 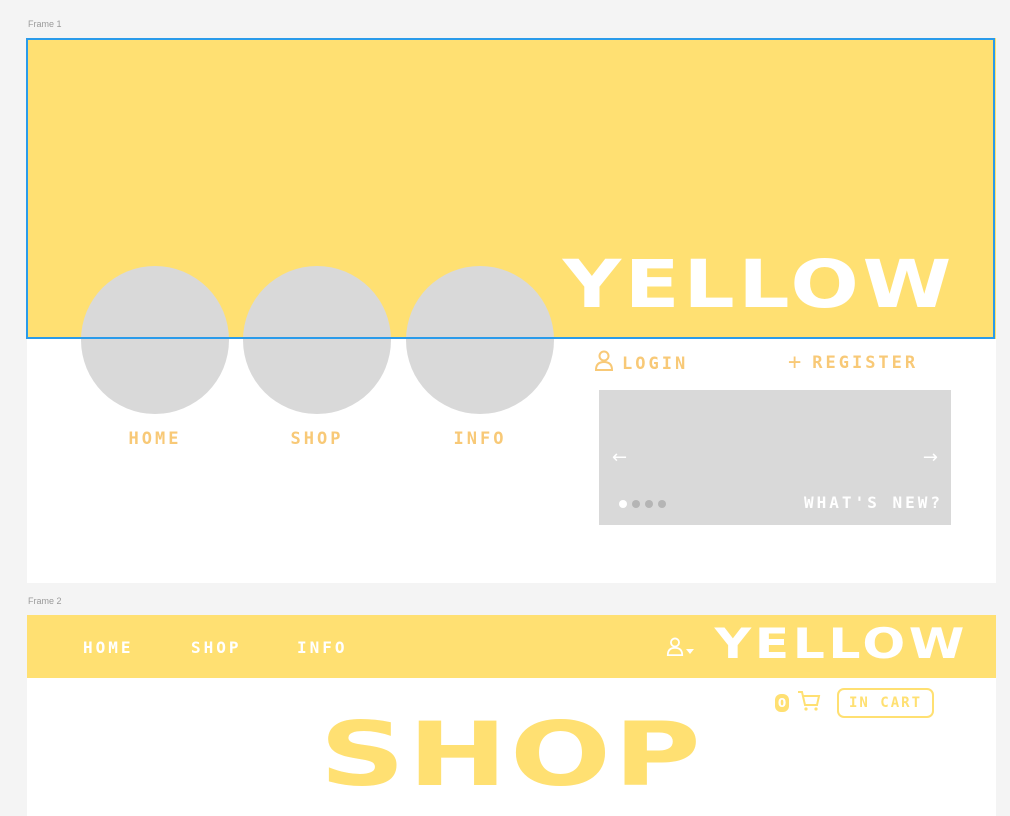 I want to click on carousel-caption: WHAT'S NEW?, so click(x=873, y=502).